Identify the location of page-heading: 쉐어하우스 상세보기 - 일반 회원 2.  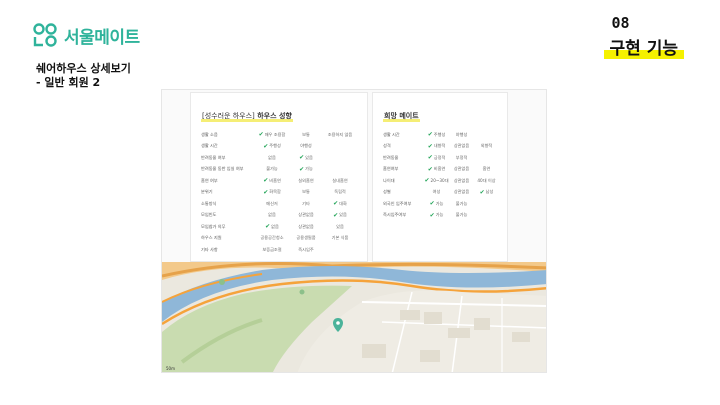
(83, 76).